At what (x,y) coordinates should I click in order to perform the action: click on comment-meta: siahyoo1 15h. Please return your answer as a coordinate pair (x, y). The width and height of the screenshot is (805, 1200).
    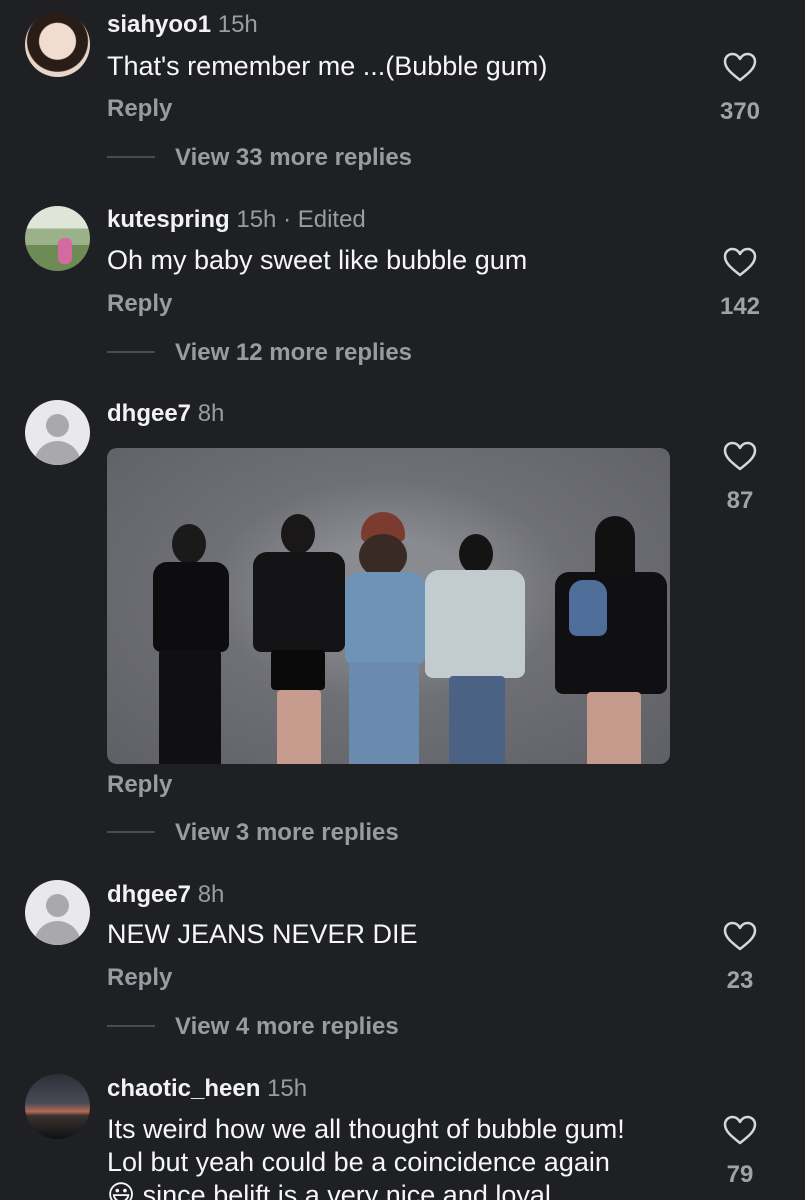
    Looking at the image, I should click on (182, 25).